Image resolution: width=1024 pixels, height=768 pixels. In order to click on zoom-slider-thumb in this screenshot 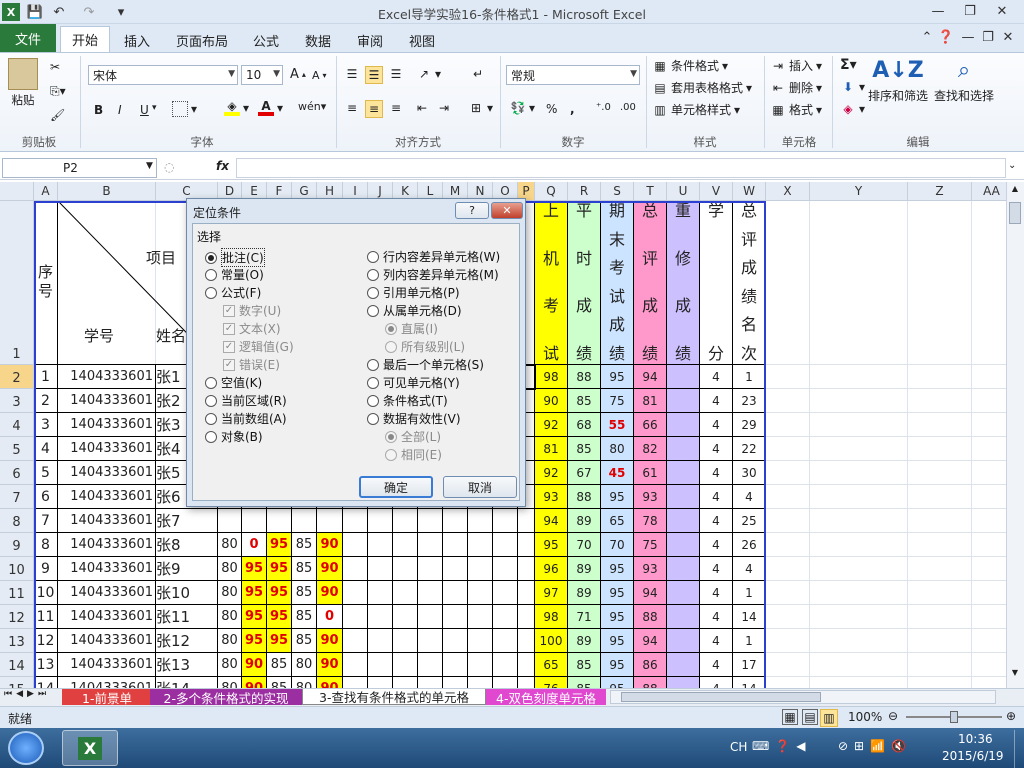, I will do `click(954, 717)`.